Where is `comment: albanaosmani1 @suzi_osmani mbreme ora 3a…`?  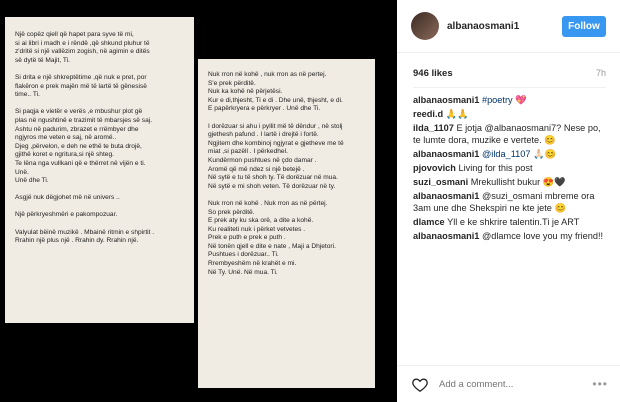
comment: albanaosmani1 @suzi_osmani mbreme ora 3a… is located at coordinates (509, 202).